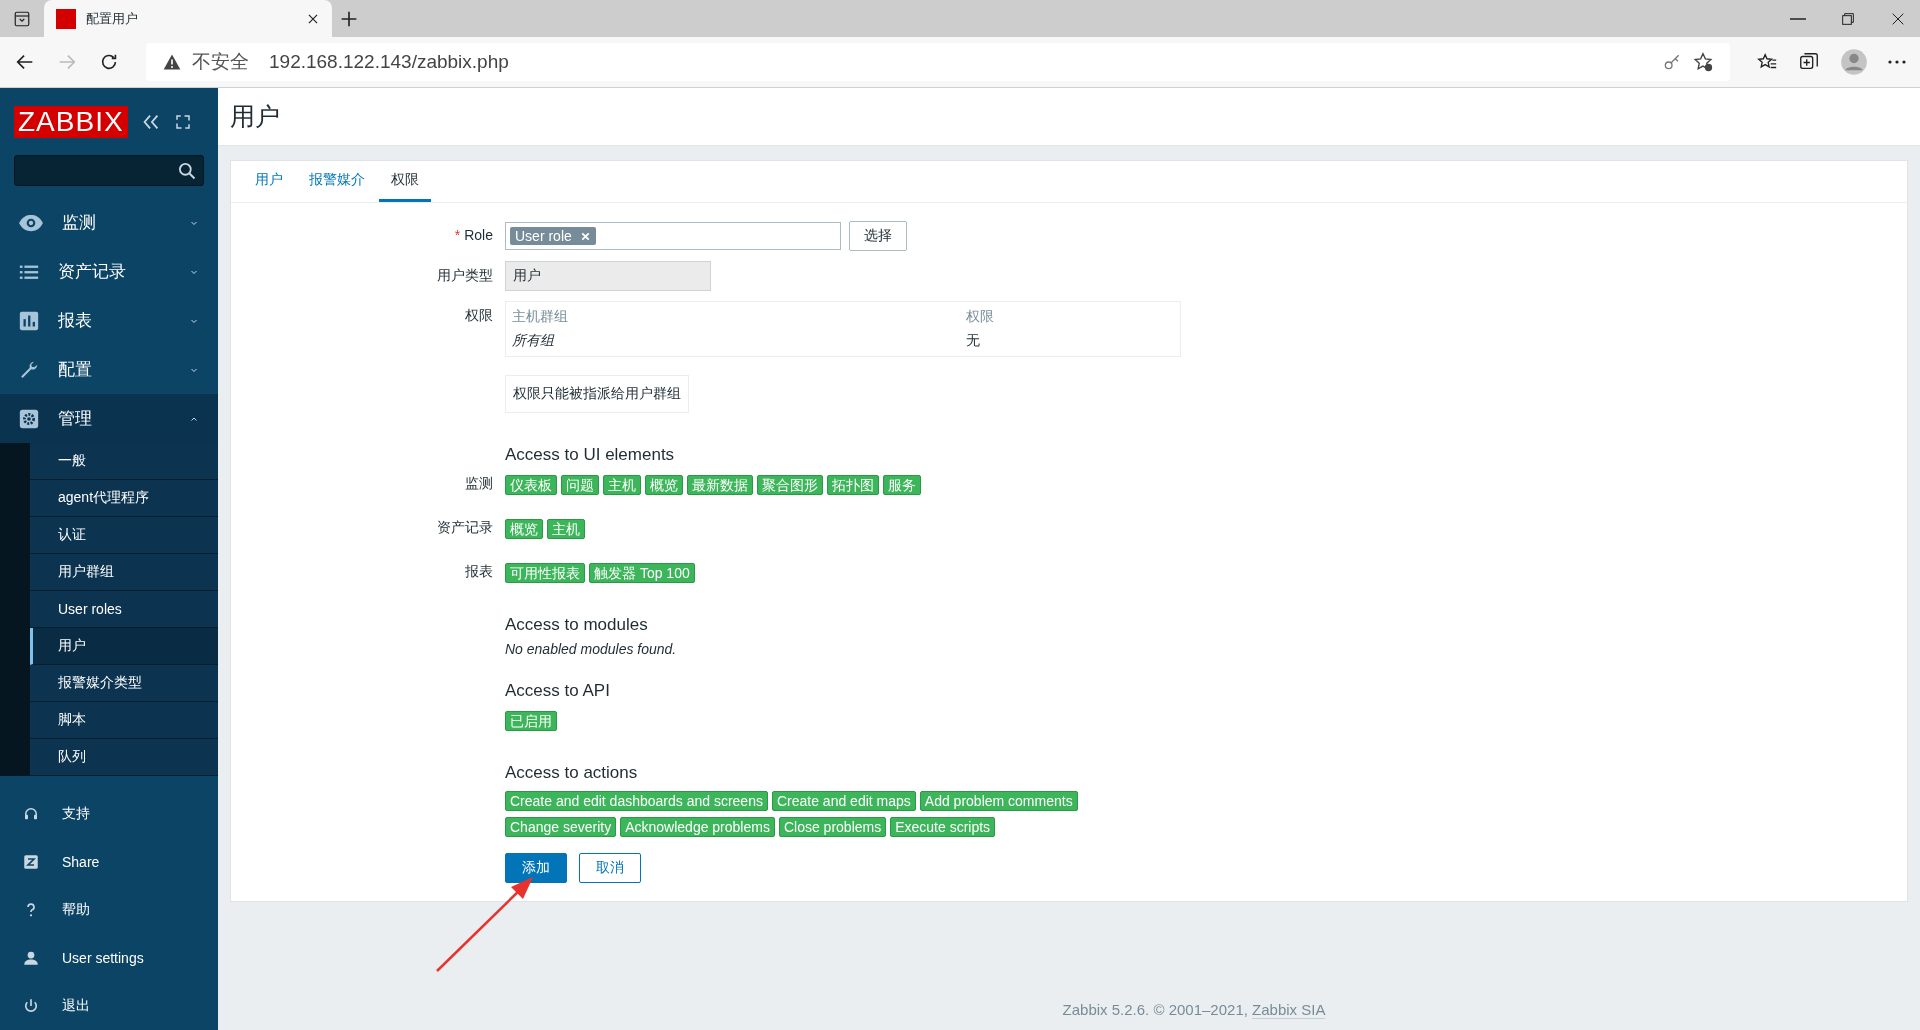 The image size is (1920, 1030). Describe the element at coordinates (597, 394) in the screenshot. I see `permissions-note: 权限只能被指派给用户群组` at that location.